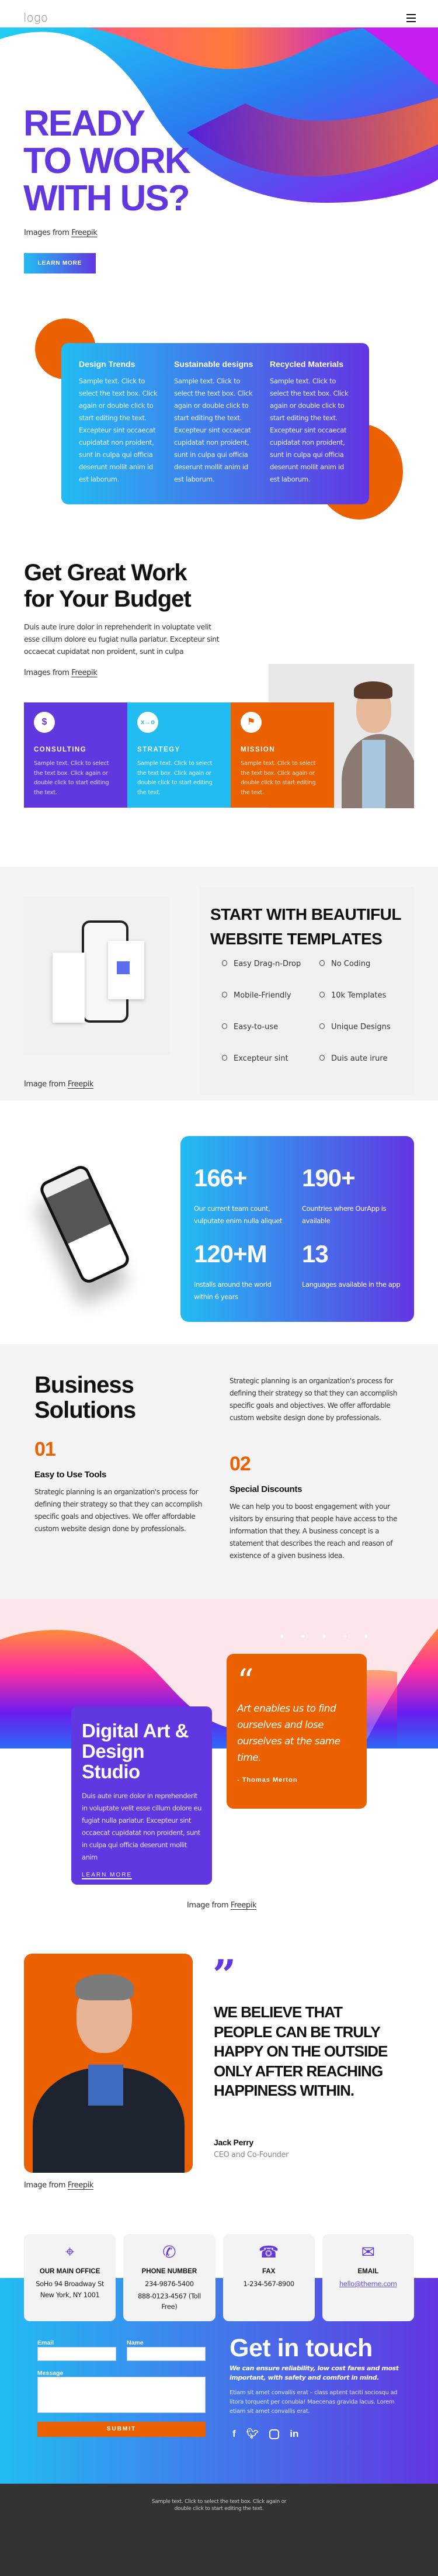 Image resolution: width=438 pixels, height=2576 pixels. Describe the element at coordinates (411, 18) in the screenshot. I see `hamburger-icon` at that location.